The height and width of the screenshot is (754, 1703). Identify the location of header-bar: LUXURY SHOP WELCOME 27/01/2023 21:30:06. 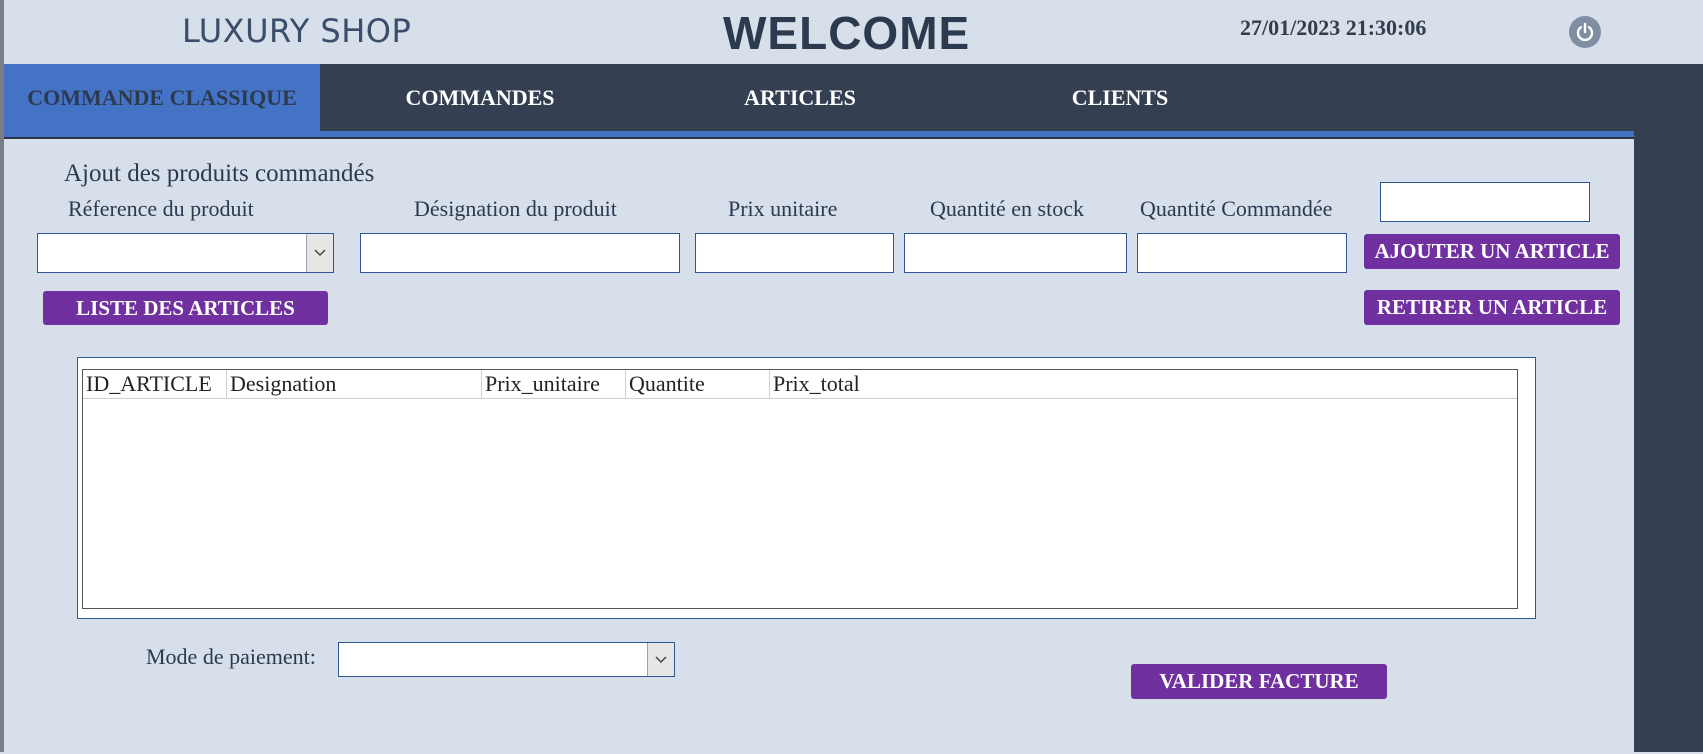
(853, 32).